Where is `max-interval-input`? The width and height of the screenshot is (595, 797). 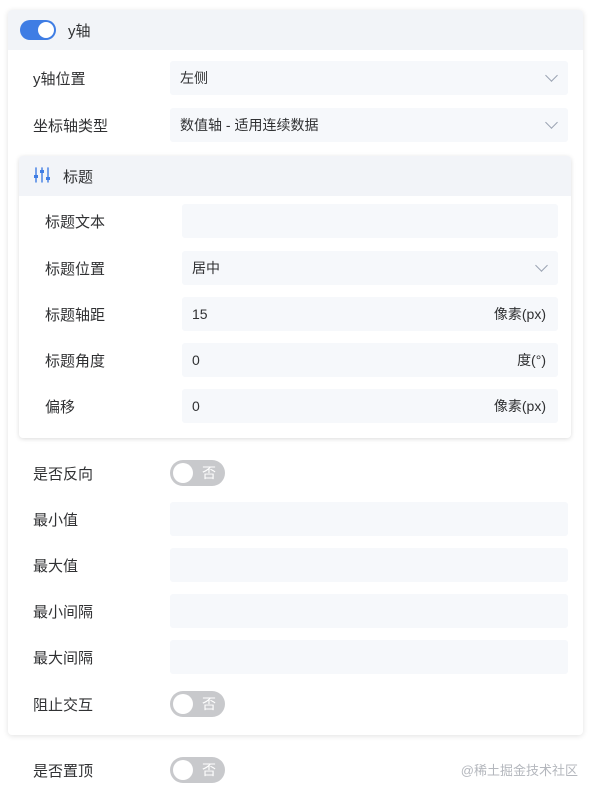 max-interval-input is located at coordinates (369, 657).